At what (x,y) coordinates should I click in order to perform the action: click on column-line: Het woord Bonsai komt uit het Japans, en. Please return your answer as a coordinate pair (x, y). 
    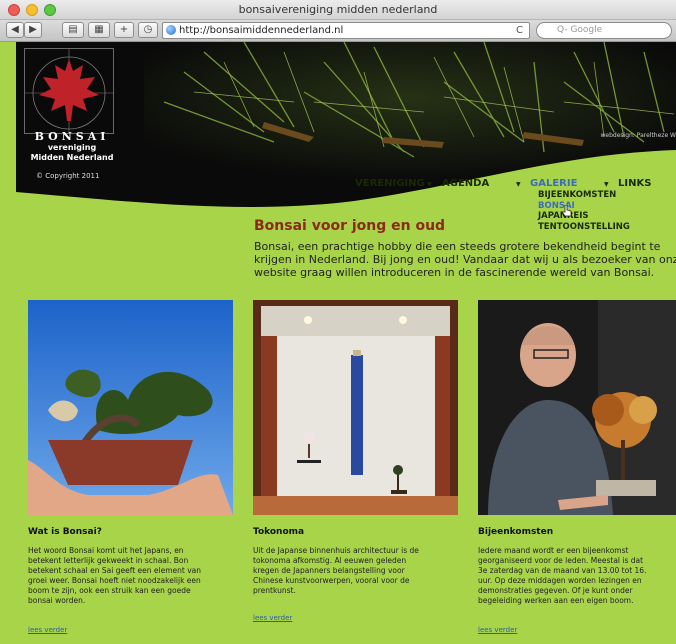
    Looking at the image, I should click on (106, 550).